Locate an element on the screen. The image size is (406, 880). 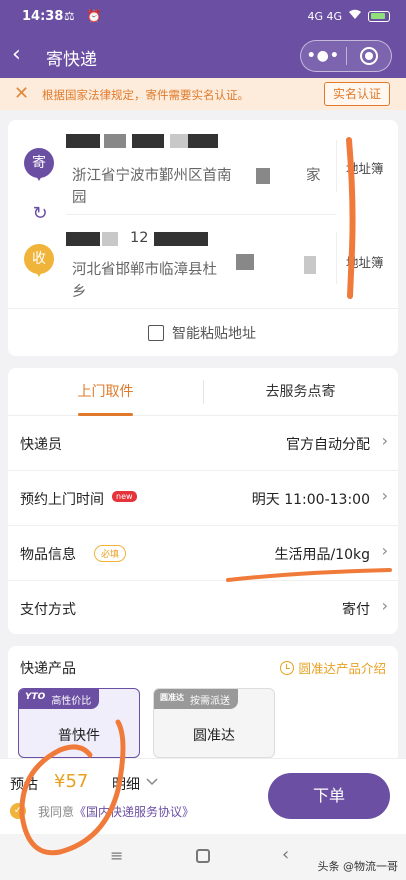
address-divider is located at coordinates (201, 214).